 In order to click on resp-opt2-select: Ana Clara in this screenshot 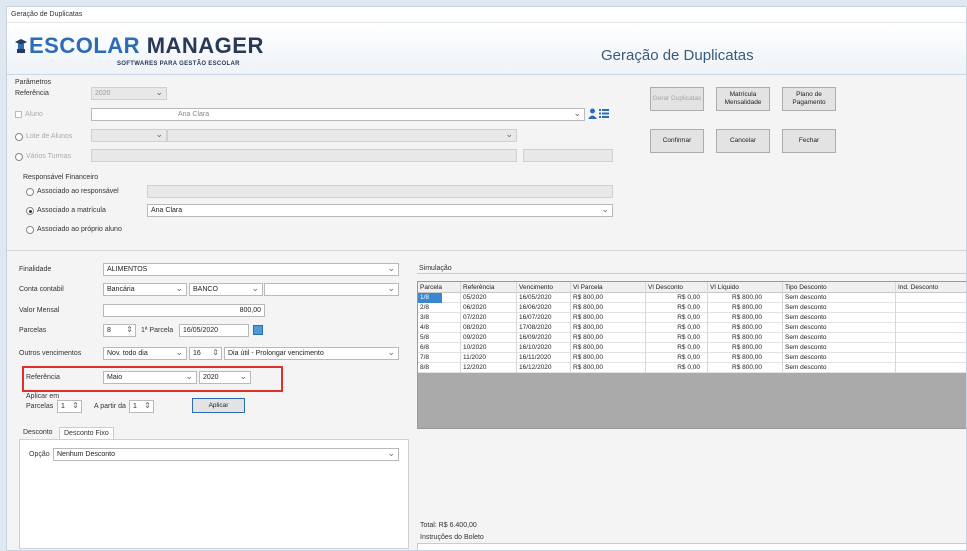, I will do `click(380, 210)`.